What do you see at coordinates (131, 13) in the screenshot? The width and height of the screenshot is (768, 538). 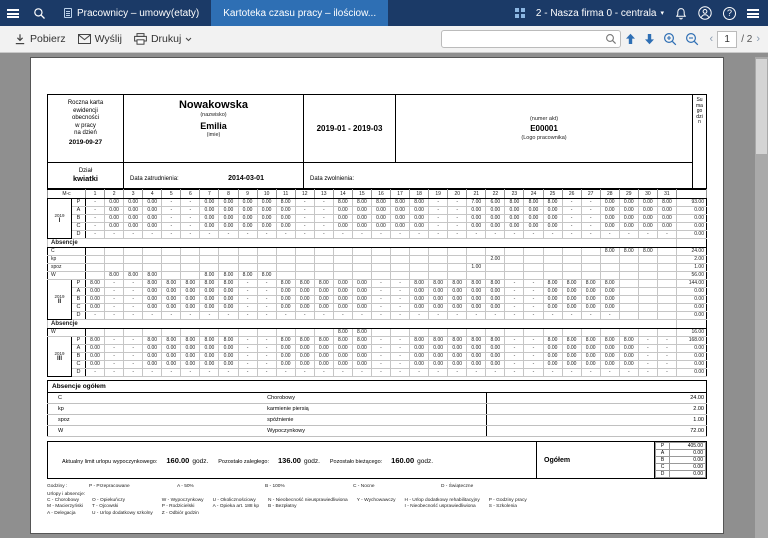 I see `tab-pracownicy-umowy: Pracownicy – umowy(etaty)` at bounding box center [131, 13].